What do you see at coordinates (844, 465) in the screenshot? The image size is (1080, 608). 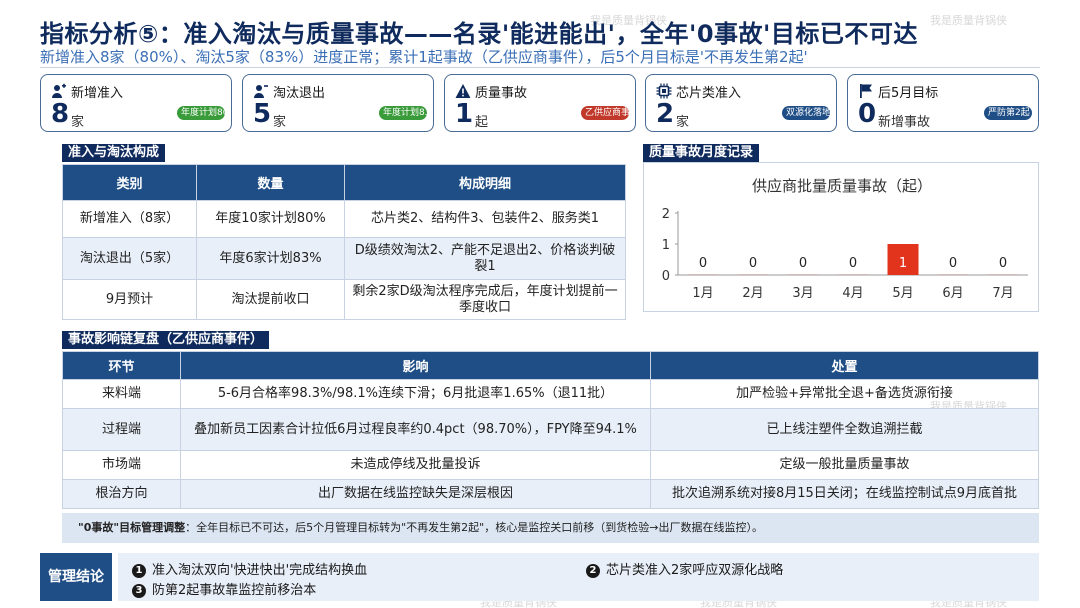 I see `table-cell: 定级一般批量质量事故` at bounding box center [844, 465].